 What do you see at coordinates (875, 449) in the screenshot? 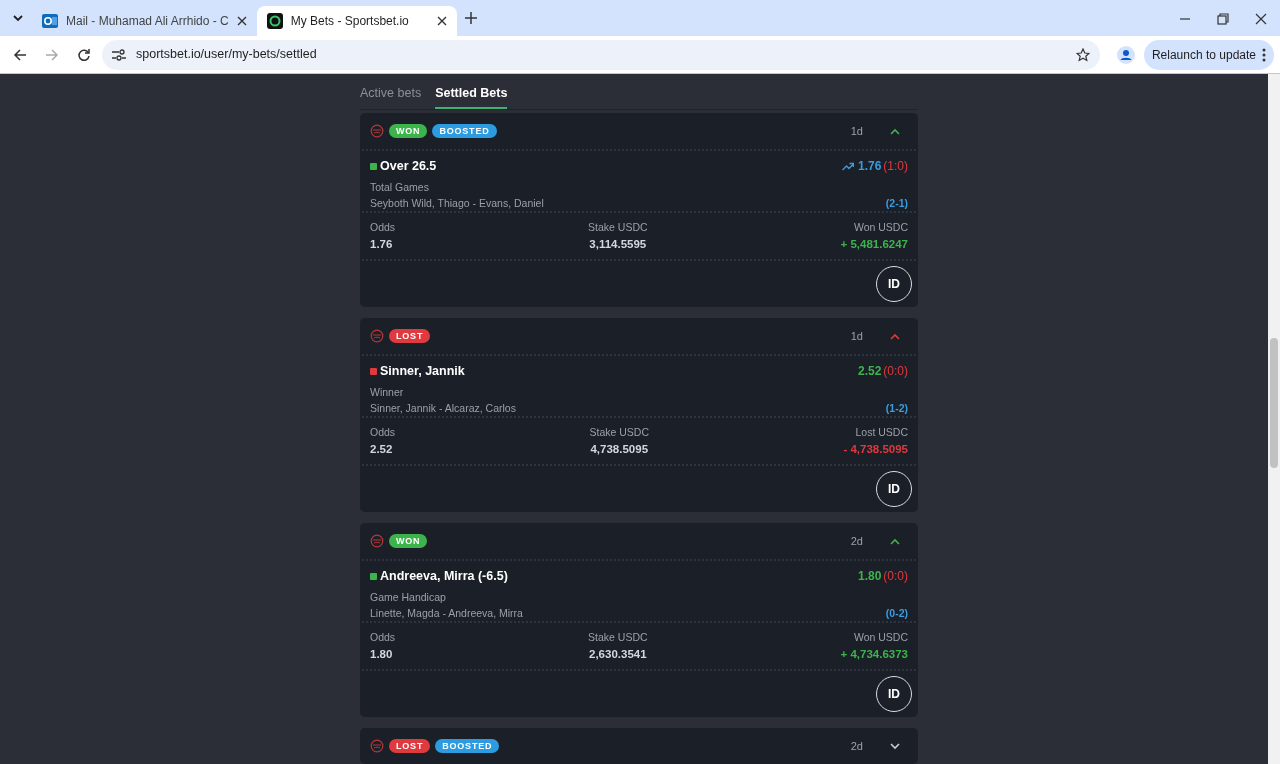
I see `return-value: - 4,738.5095` at bounding box center [875, 449].